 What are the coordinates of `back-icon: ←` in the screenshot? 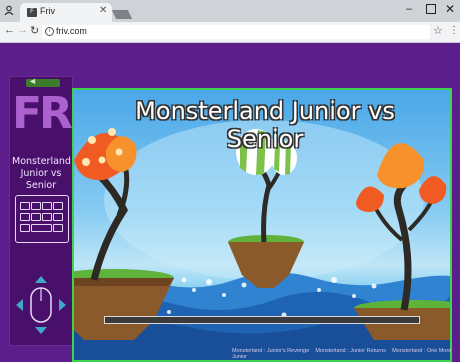 It's located at (9, 30).